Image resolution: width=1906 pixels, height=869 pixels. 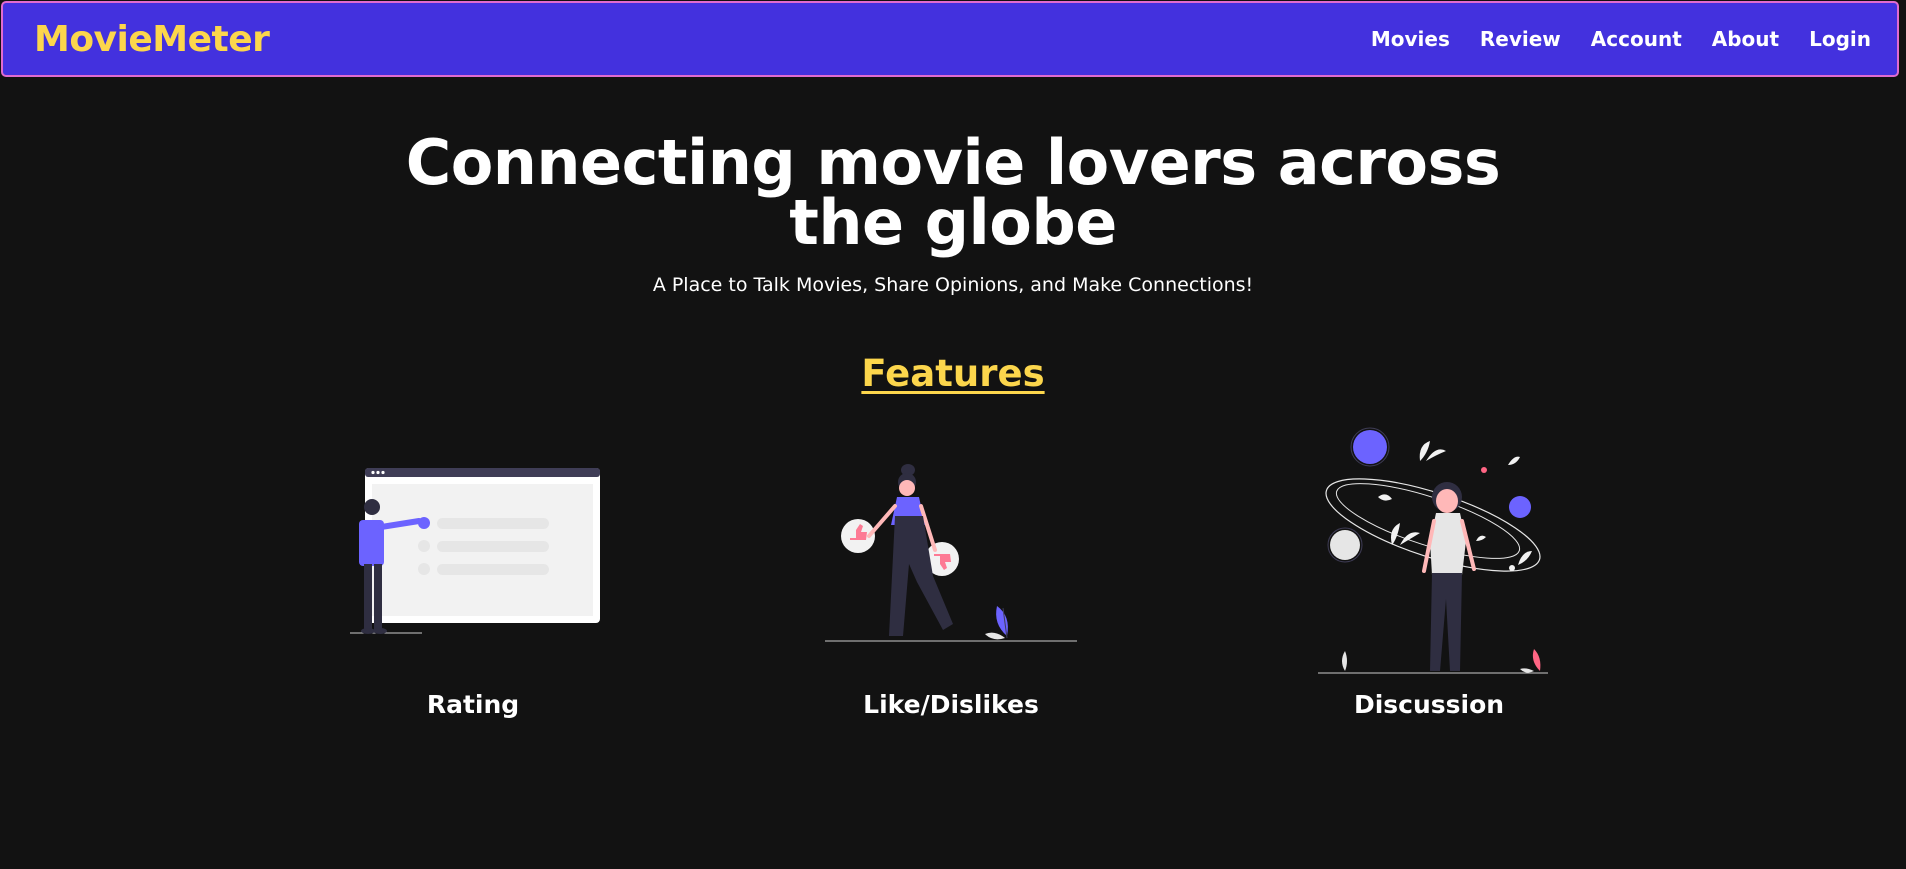 What do you see at coordinates (475, 551) in the screenshot?
I see `rating-illustration` at bounding box center [475, 551].